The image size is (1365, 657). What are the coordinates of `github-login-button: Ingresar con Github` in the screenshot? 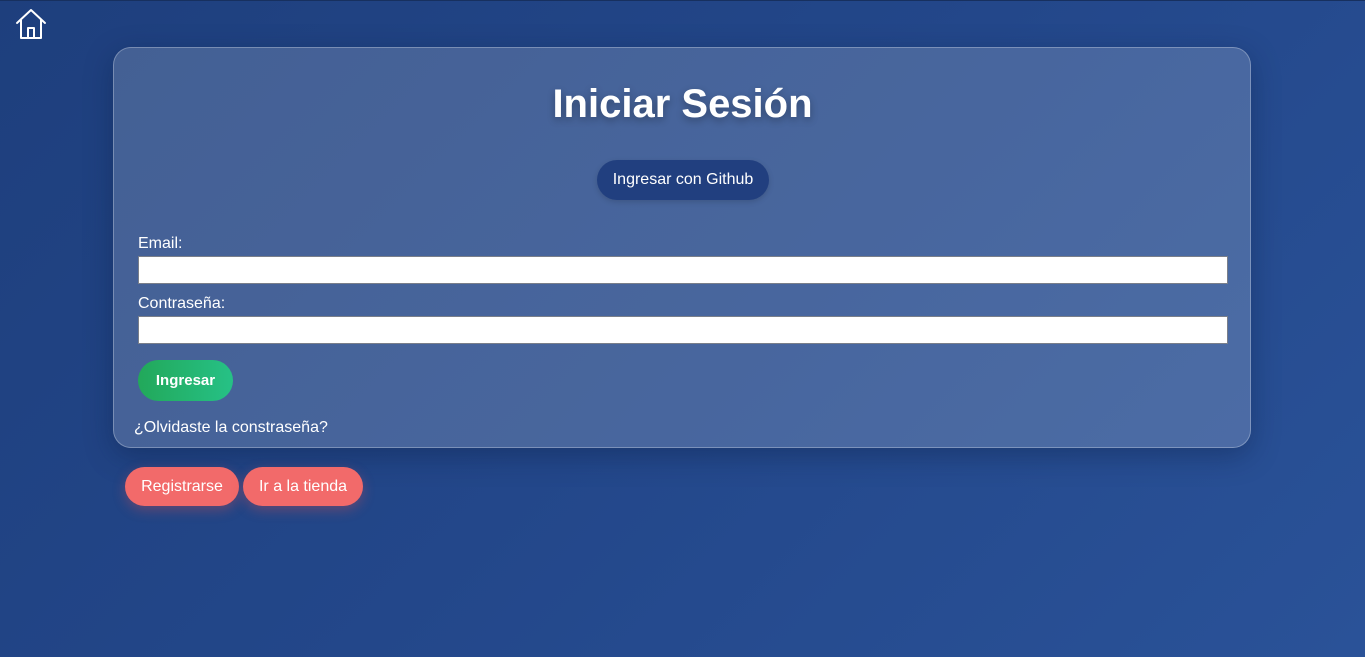 It's located at (683, 180).